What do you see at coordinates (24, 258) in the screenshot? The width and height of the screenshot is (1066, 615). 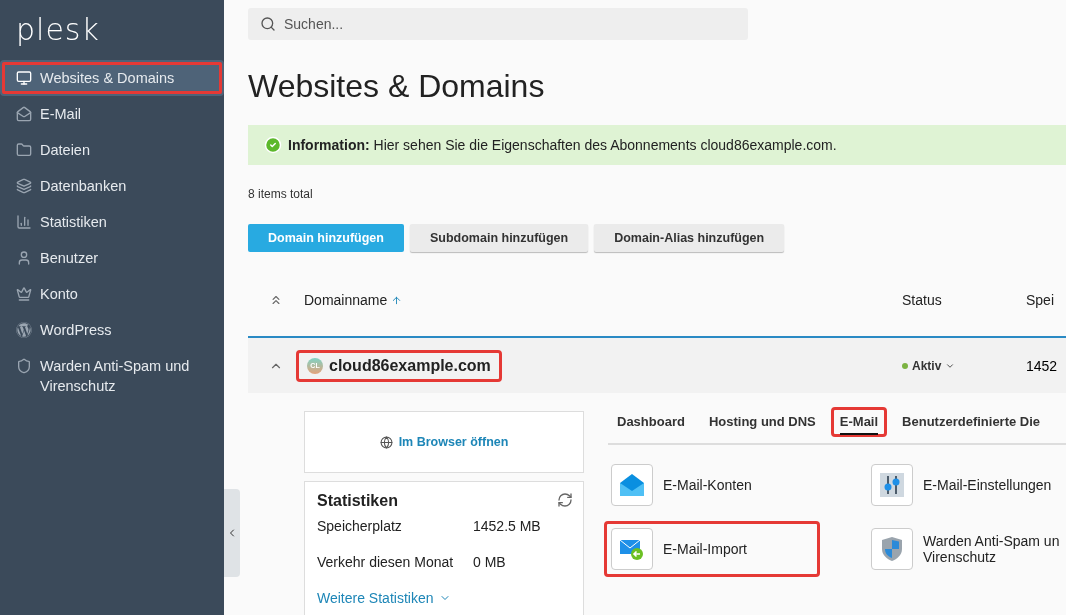 I see `user-icon` at bounding box center [24, 258].